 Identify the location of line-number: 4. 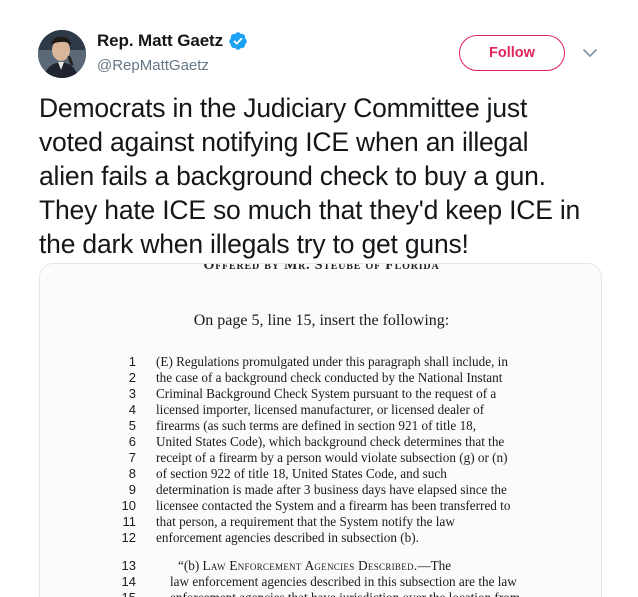
(132, 409).